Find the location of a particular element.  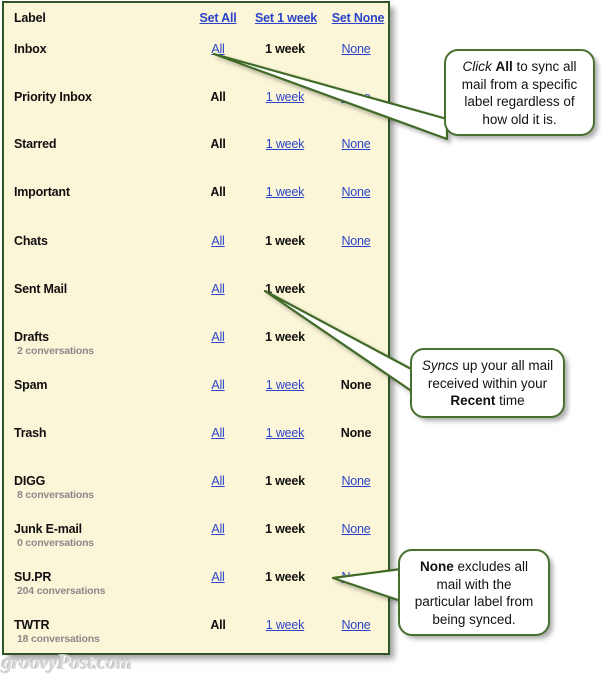

row-conversation-count: 204 conversations is located at coordinates (61, 591).